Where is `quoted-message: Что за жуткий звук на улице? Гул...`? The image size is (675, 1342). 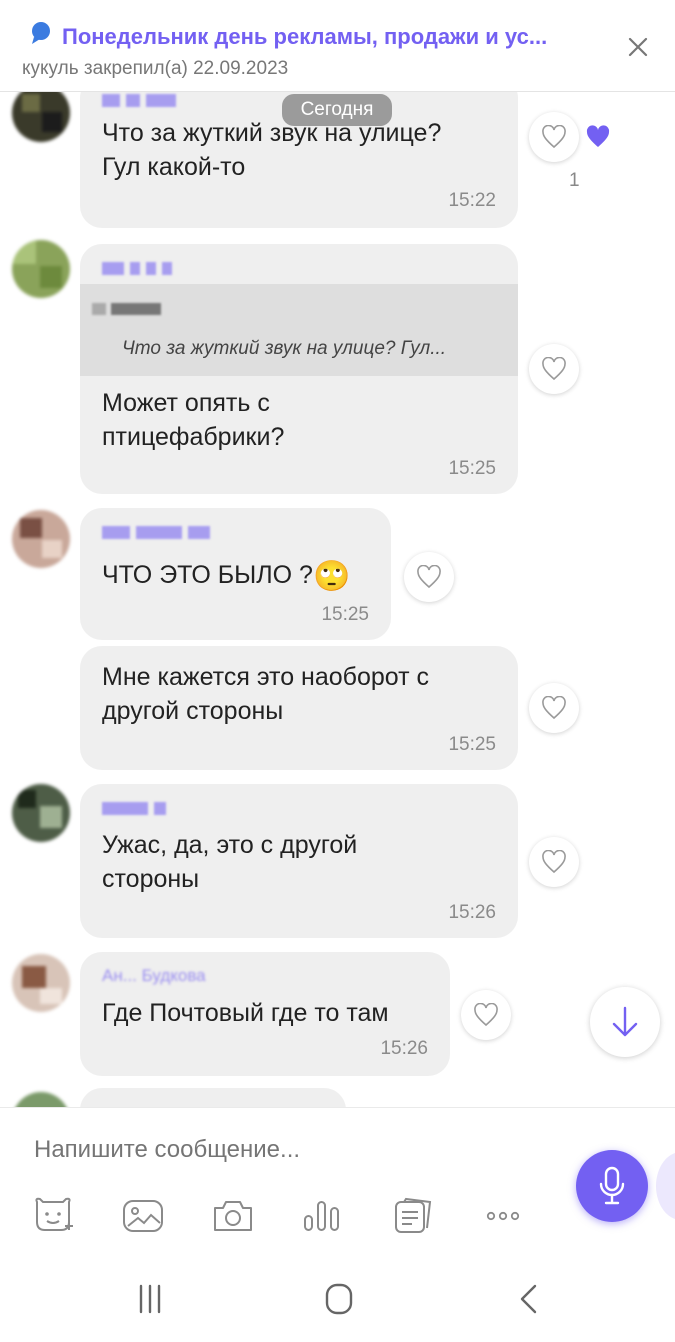 quoted-message: Что за жуткий звук на улице? Гул... is located at coordinates (299, 330).